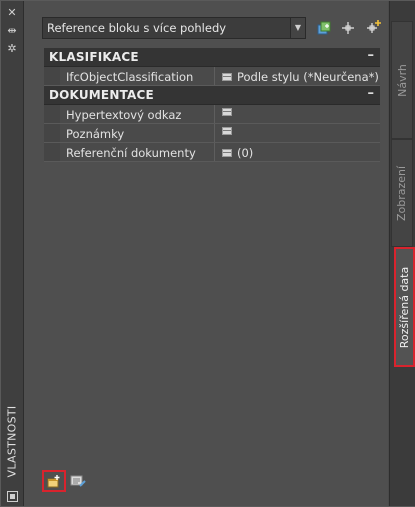 The image size is (415, 507). I want to click on chevron-down-icon: ▼, so click(297, 28).